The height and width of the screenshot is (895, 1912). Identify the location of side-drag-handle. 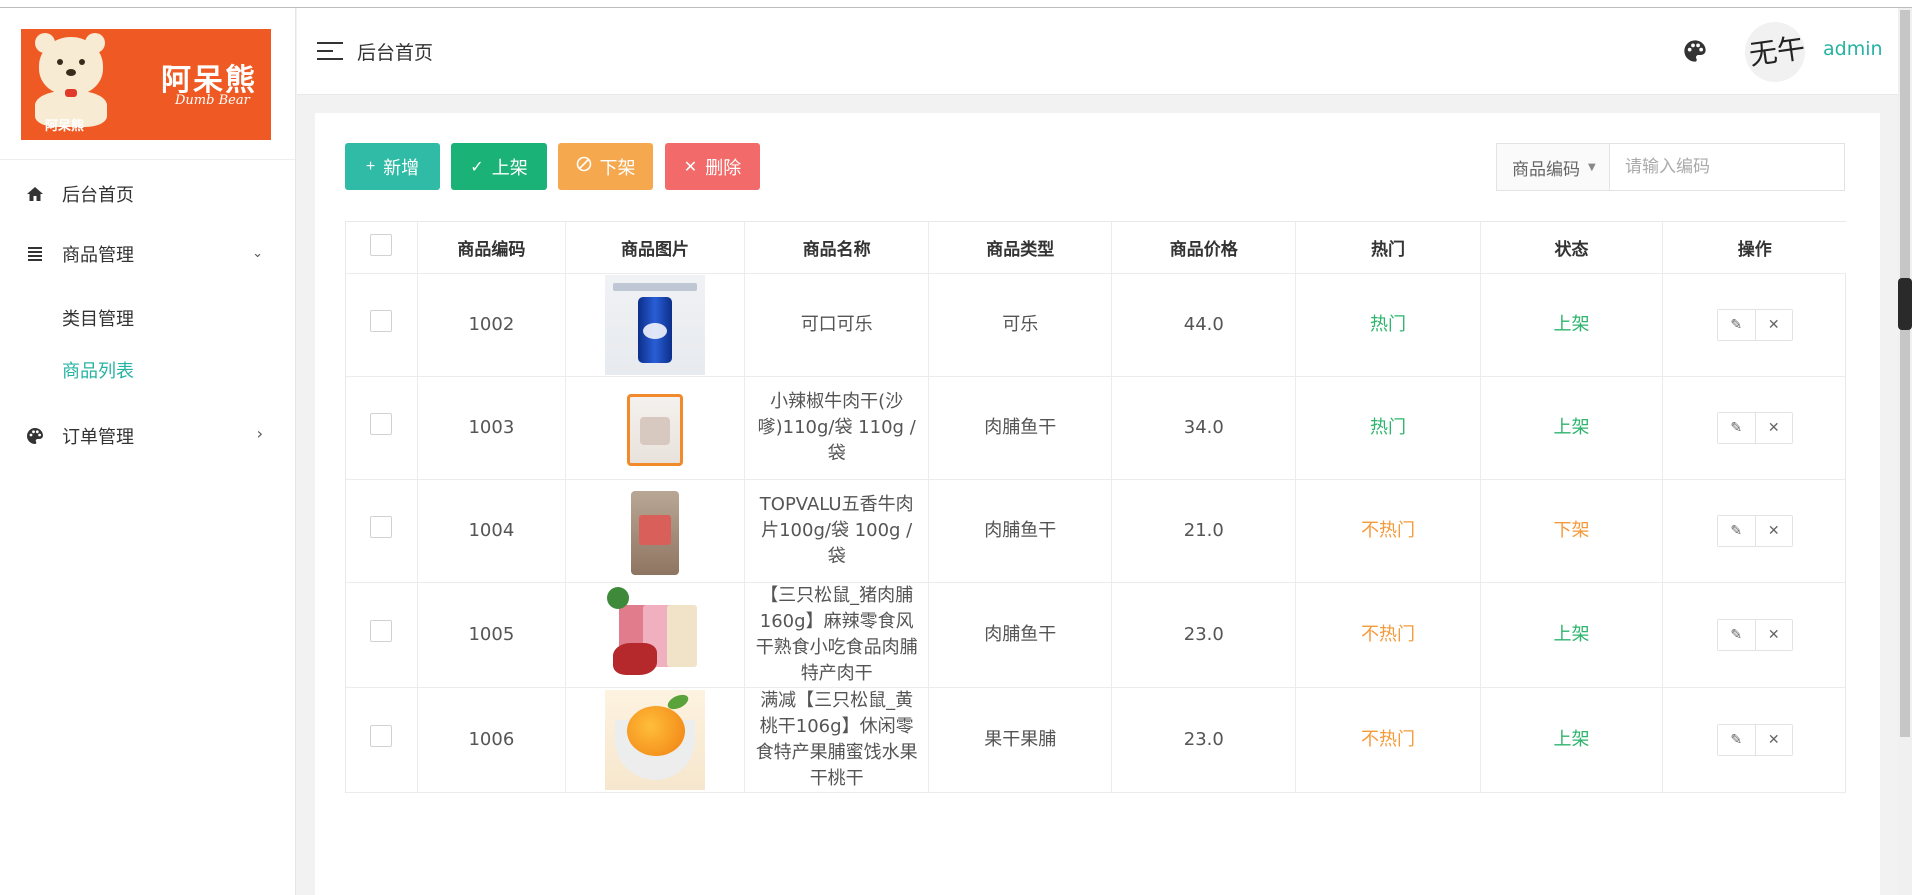
(1905, 304).